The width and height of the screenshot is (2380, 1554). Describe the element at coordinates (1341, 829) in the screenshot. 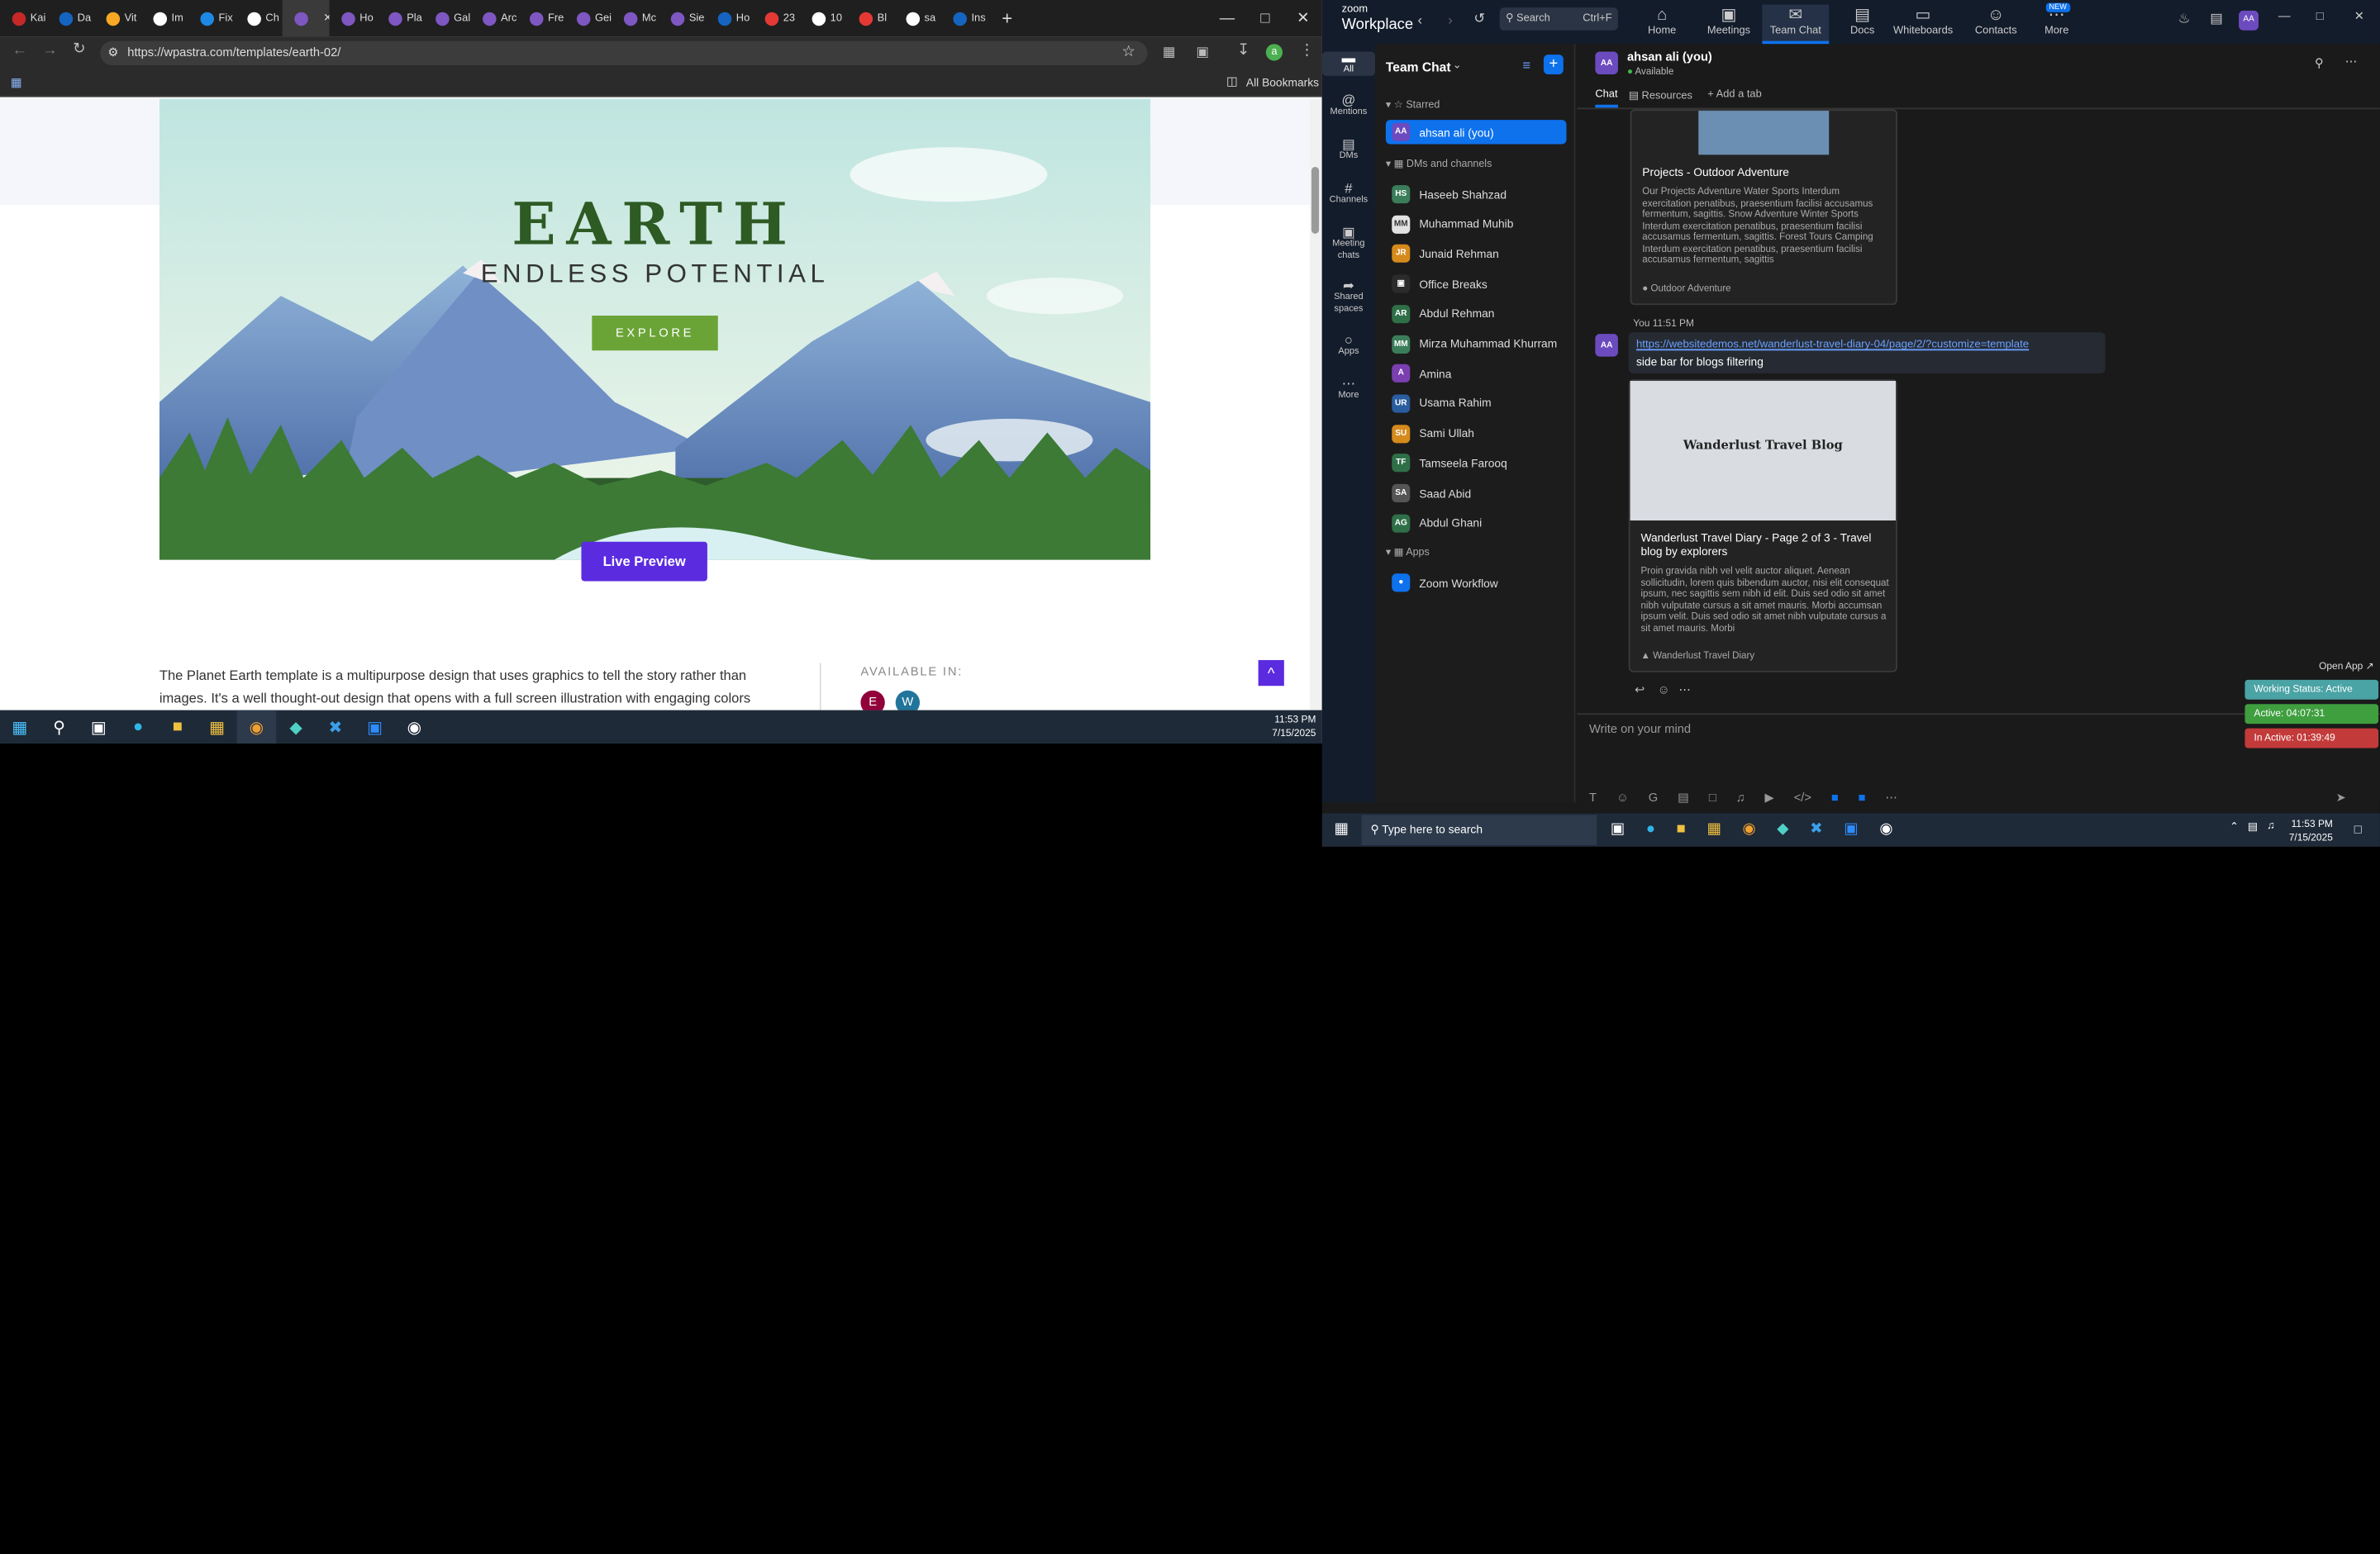

I see `windows-start-icon: ▦` at that location.